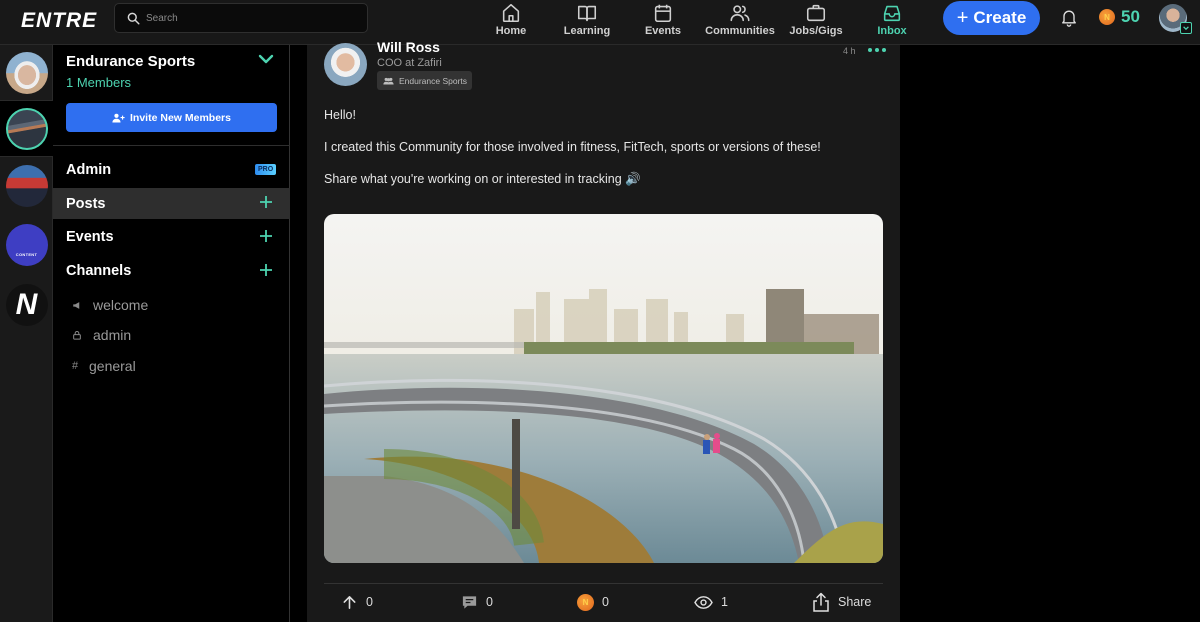 This screenshot has height=622, width=1200. Describe the element at coordinates (1119, 17) in the screenshot. I see `coin-balance: N 50` at that location.